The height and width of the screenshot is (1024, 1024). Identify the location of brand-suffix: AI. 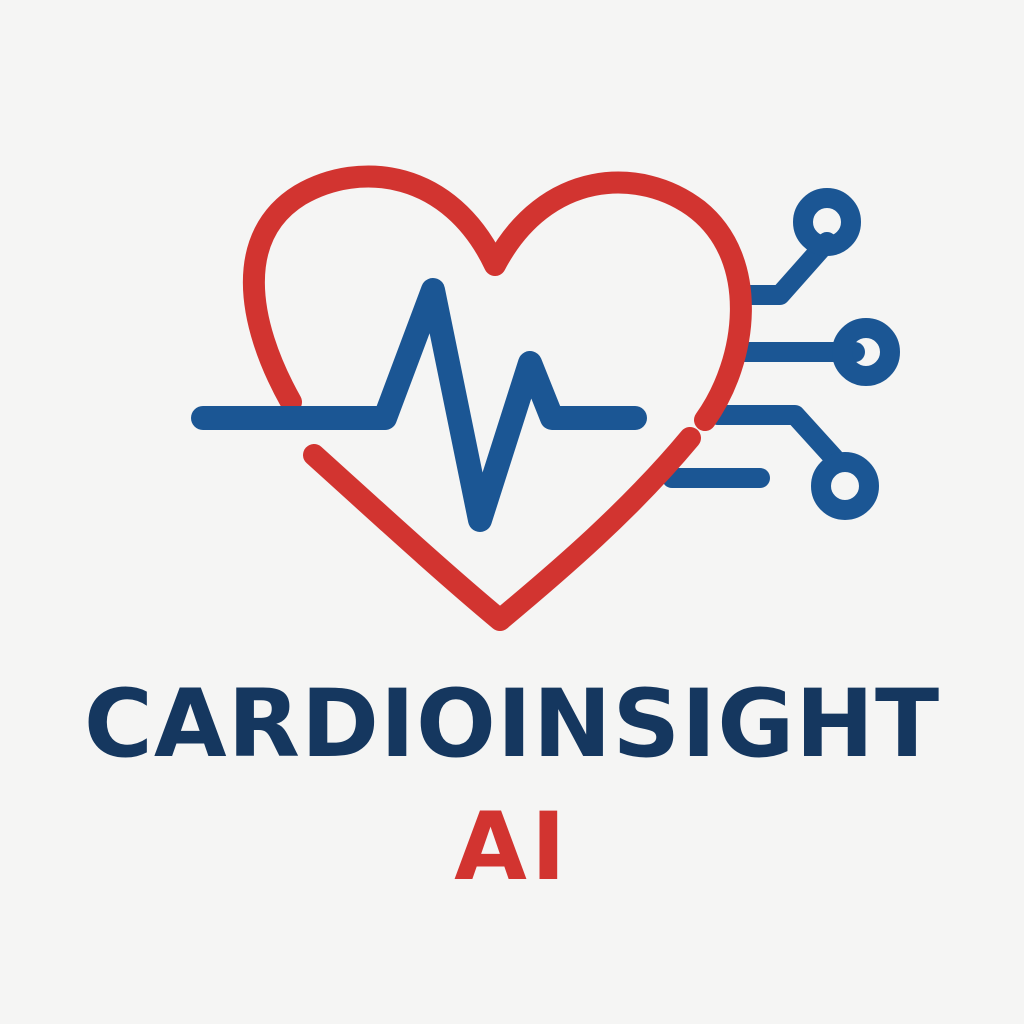
(512, 847).